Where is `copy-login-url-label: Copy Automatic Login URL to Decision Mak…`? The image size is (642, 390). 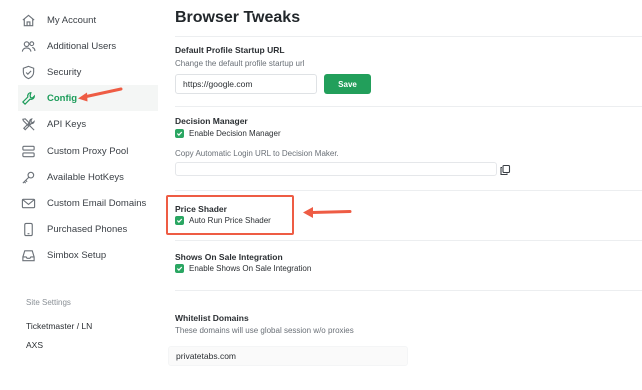
copy-login-url-label: Copy Automatic Login URL to Decision Mak… is located at coordinates (257, 153).